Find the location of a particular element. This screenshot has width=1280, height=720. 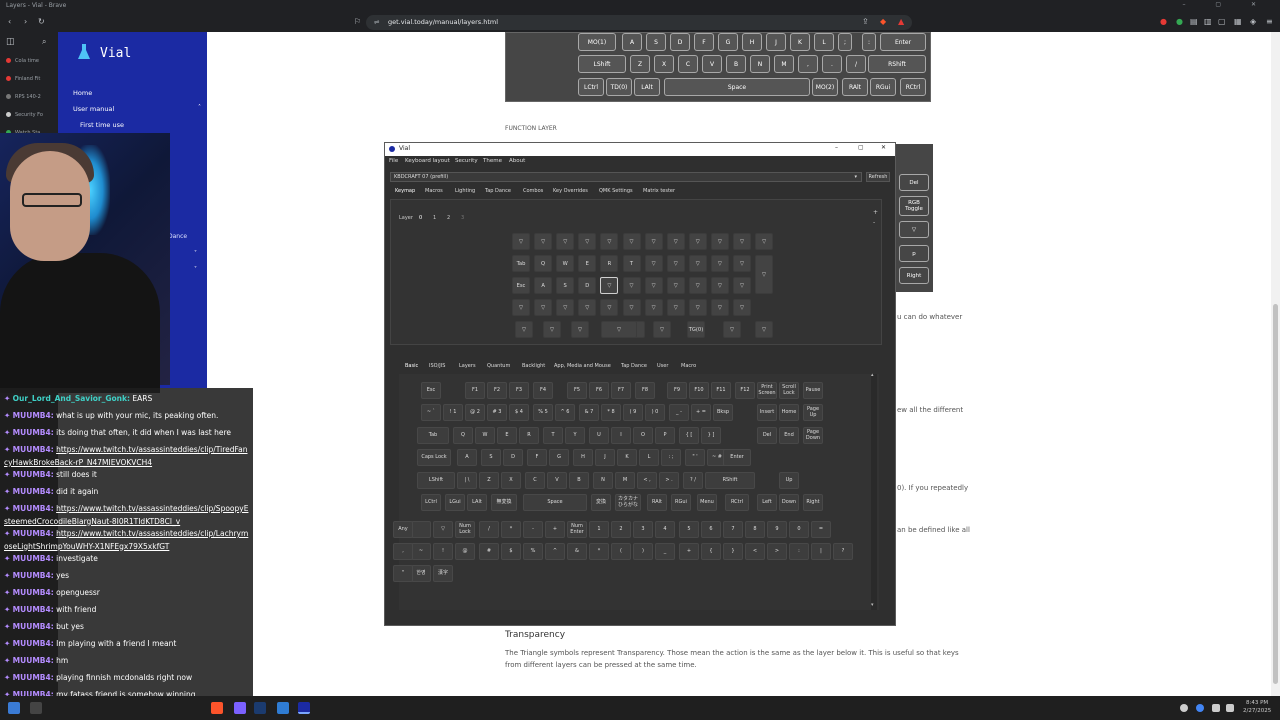

close-icon: ✕ is located at coordinates (883, 147).